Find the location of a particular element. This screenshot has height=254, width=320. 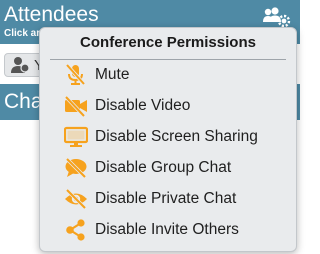

monitor-icon is located at coordinates (76, 137).